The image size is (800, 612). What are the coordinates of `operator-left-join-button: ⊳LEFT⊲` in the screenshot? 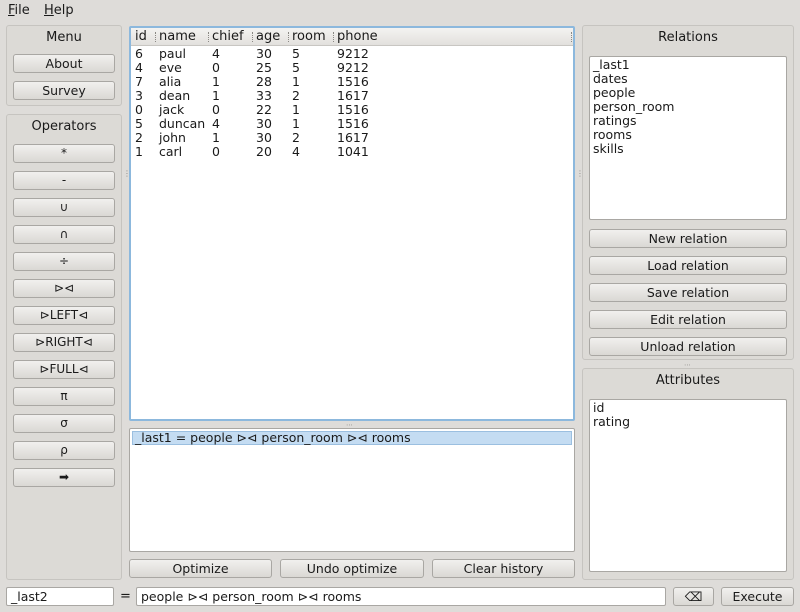 It's located at (64, 315).